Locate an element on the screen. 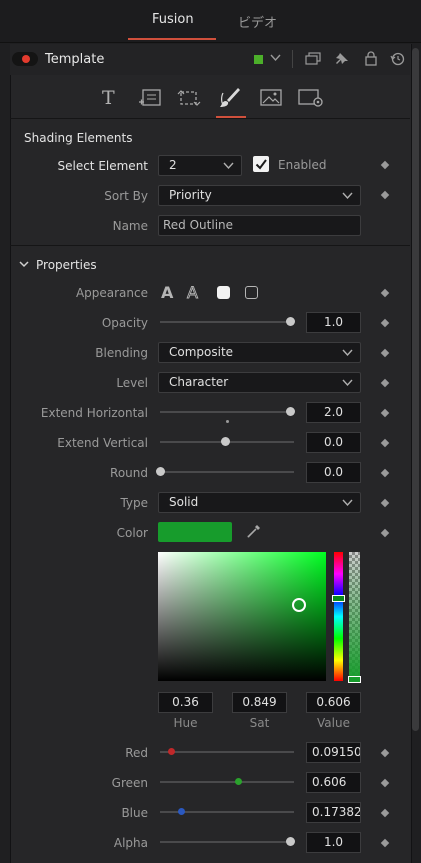  color-picker-handle is located at coordinates (299, 605).